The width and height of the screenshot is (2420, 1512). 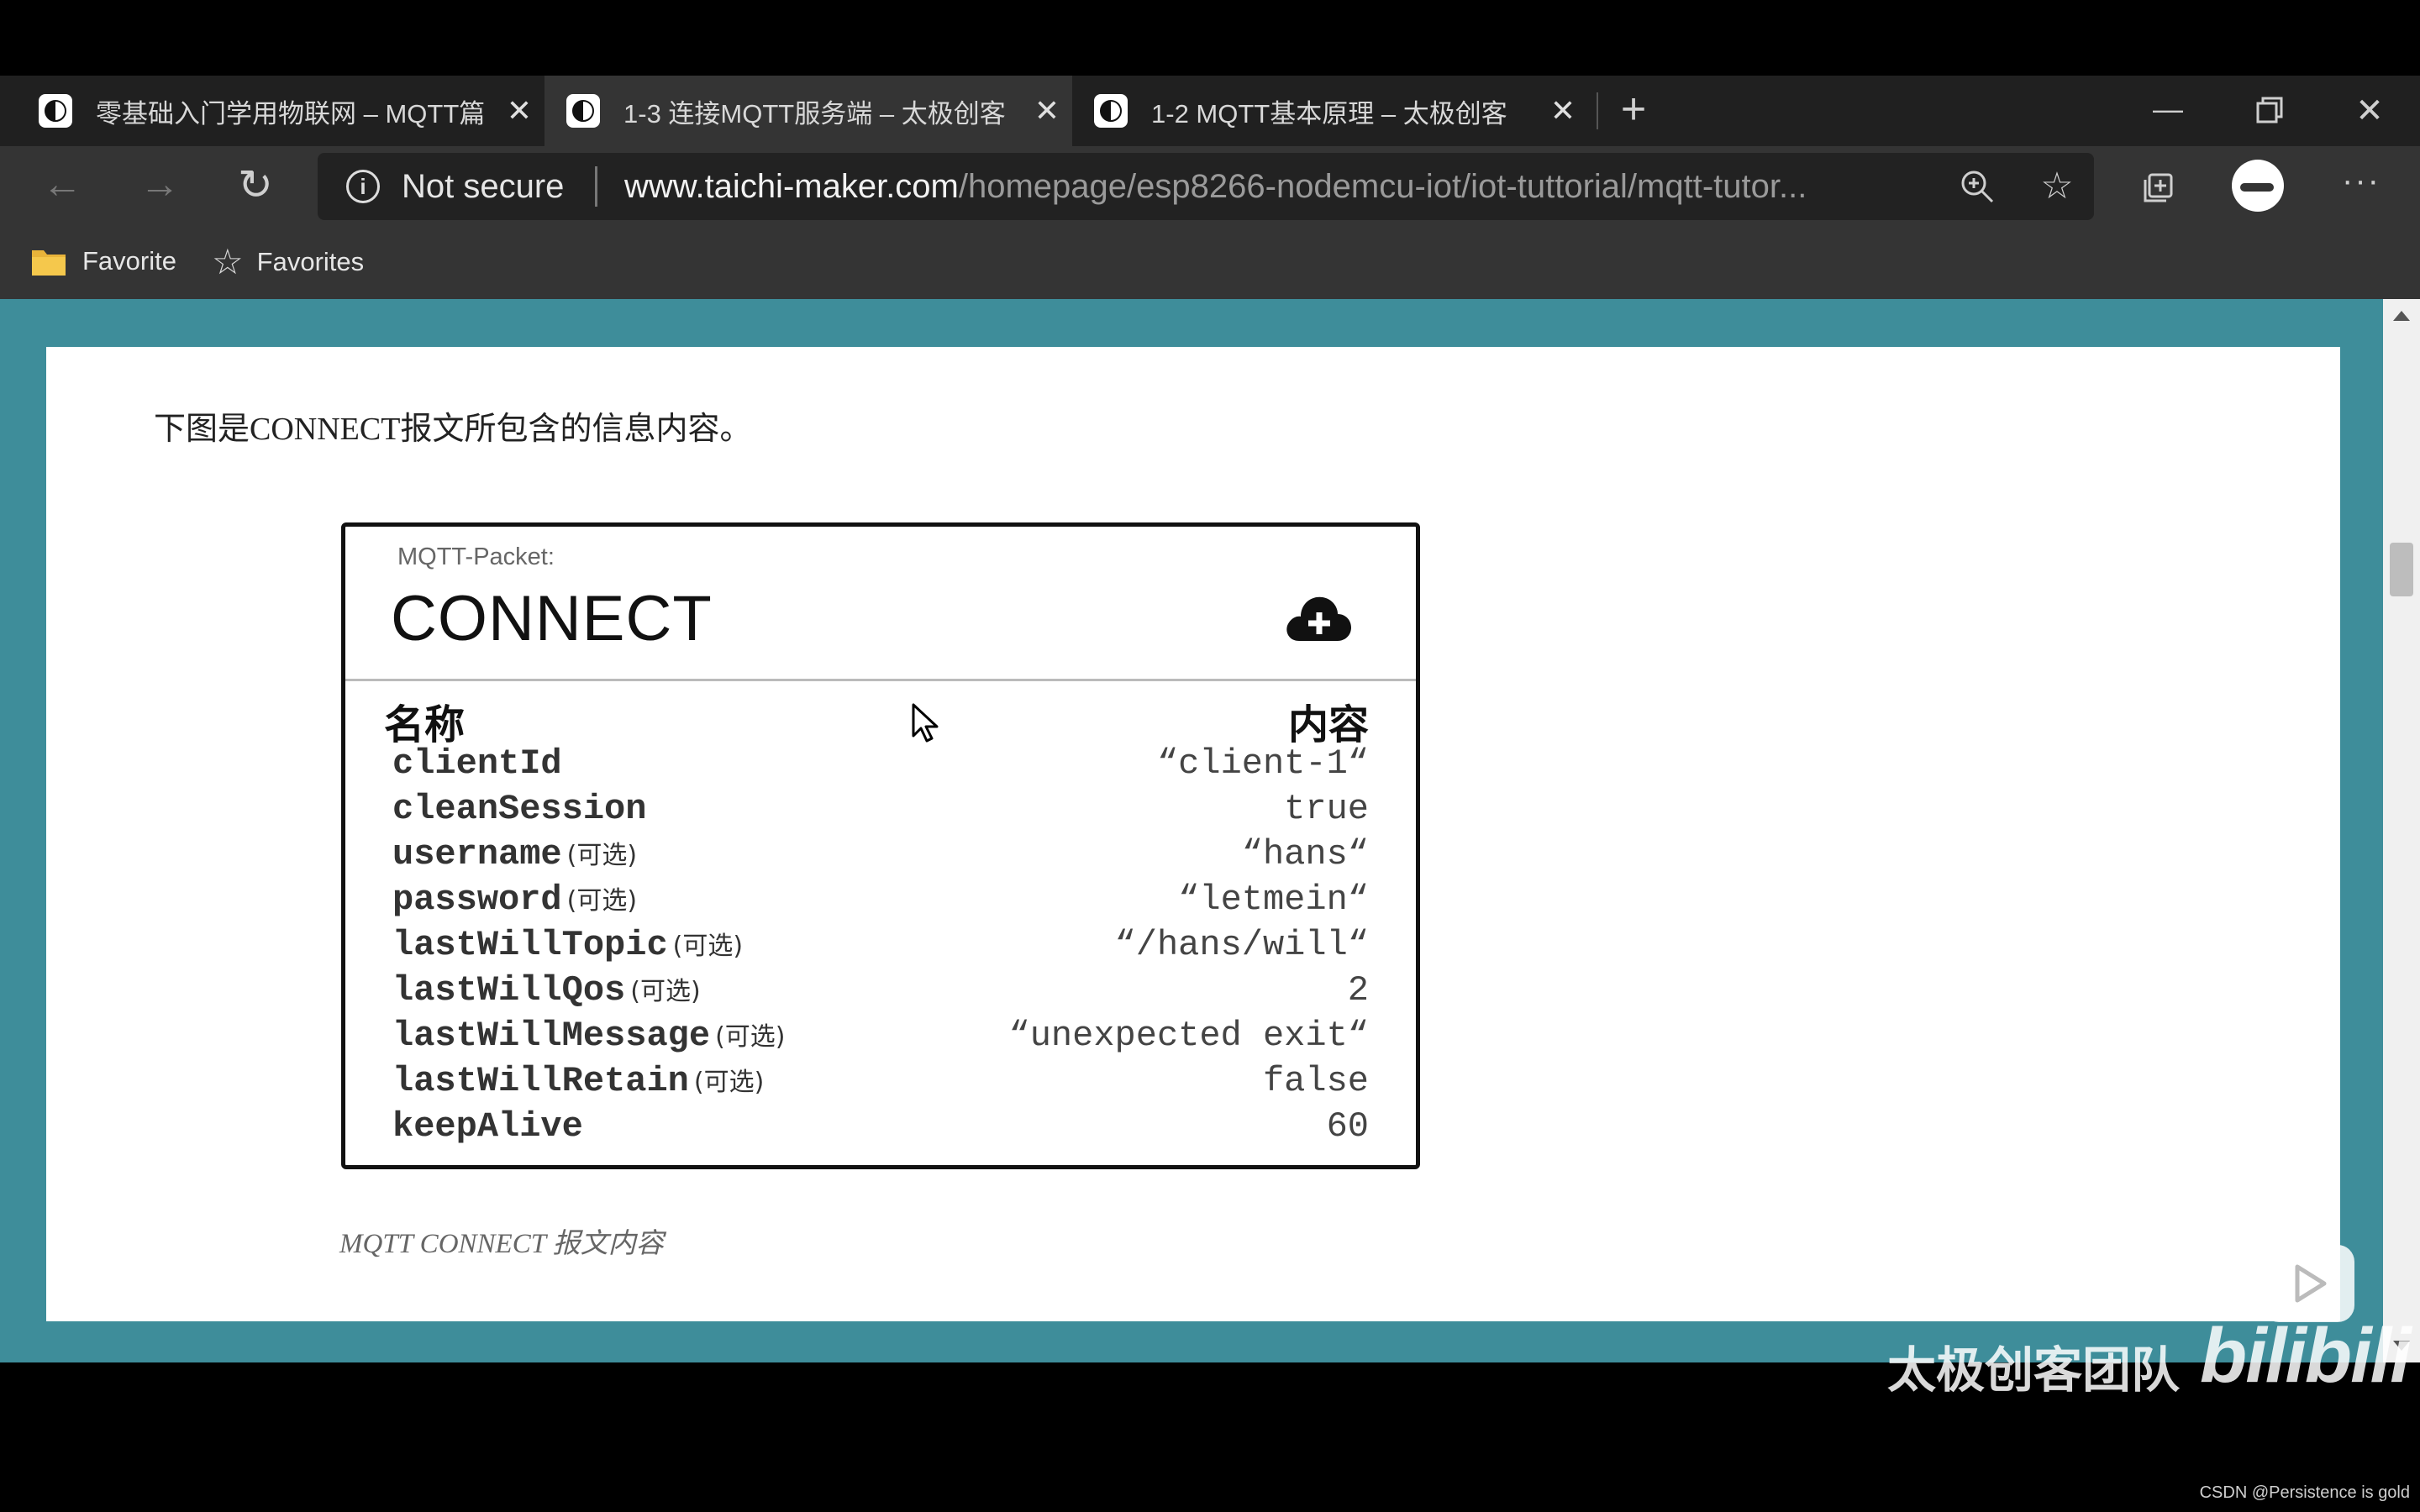 What do you see at coordinates (814, 113) in the screenshot?
I see `tab-title: 1-3 连接MQTT服务端 – 太极创客` at bounding box center [814, 113].